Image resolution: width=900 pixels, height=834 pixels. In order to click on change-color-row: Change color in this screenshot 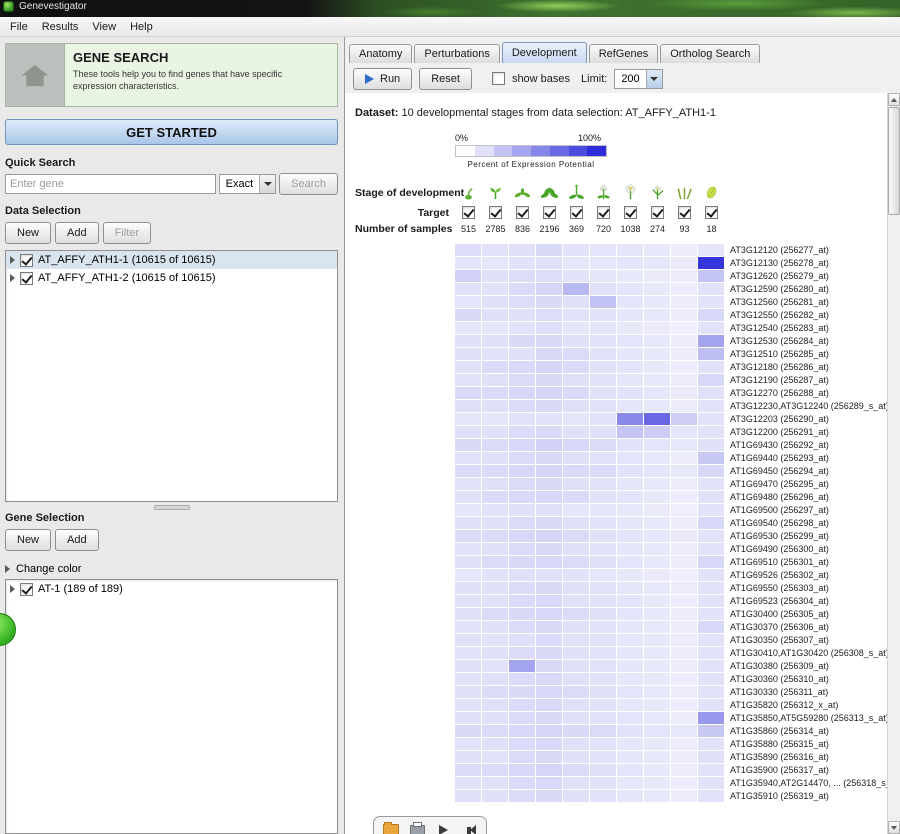, I will do `click(171, 569)`.